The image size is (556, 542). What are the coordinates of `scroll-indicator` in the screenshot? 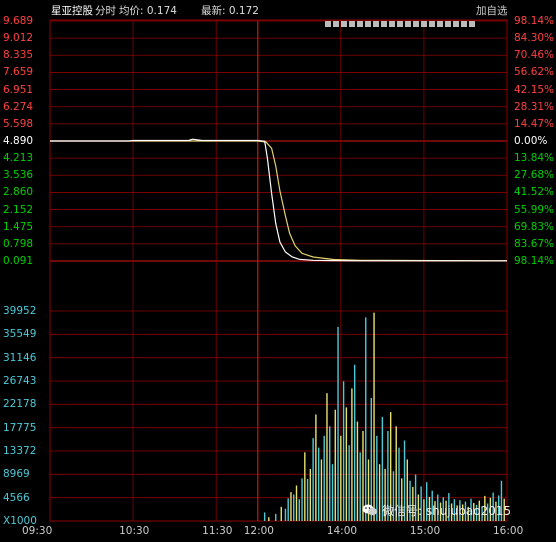 It's located at (400, 24).